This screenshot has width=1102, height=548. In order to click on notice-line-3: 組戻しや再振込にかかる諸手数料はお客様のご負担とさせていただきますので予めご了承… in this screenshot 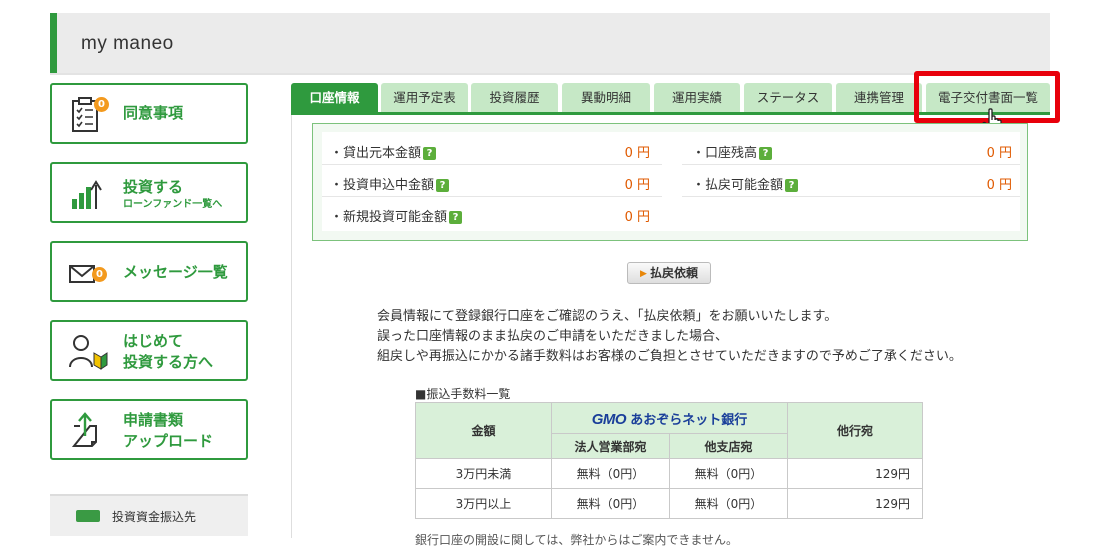, I will do `click(669, 356)`.